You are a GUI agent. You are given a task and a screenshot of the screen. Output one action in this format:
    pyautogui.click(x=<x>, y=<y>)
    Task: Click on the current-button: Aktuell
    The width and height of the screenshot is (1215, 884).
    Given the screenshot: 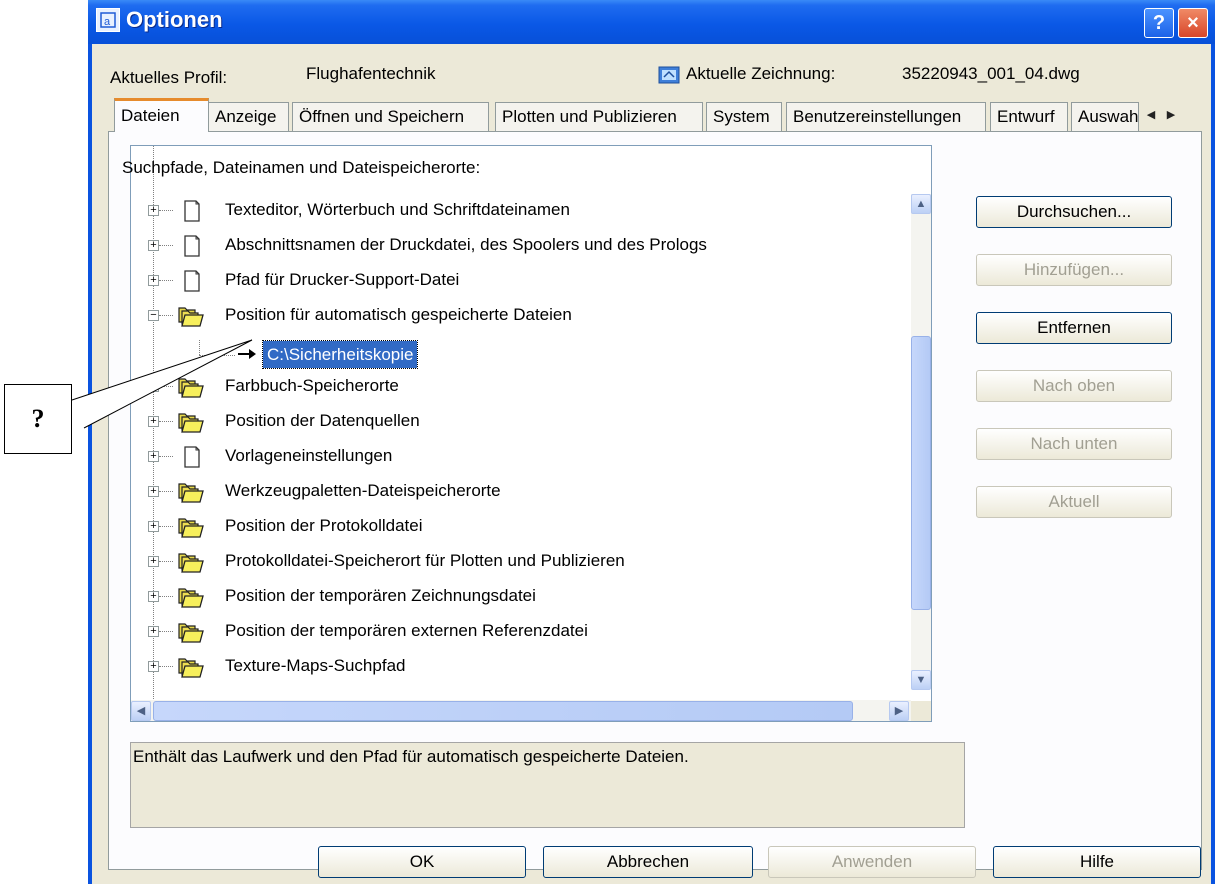 What is the action you would take?
    pyautogui.click(x=1074, y=502)
    